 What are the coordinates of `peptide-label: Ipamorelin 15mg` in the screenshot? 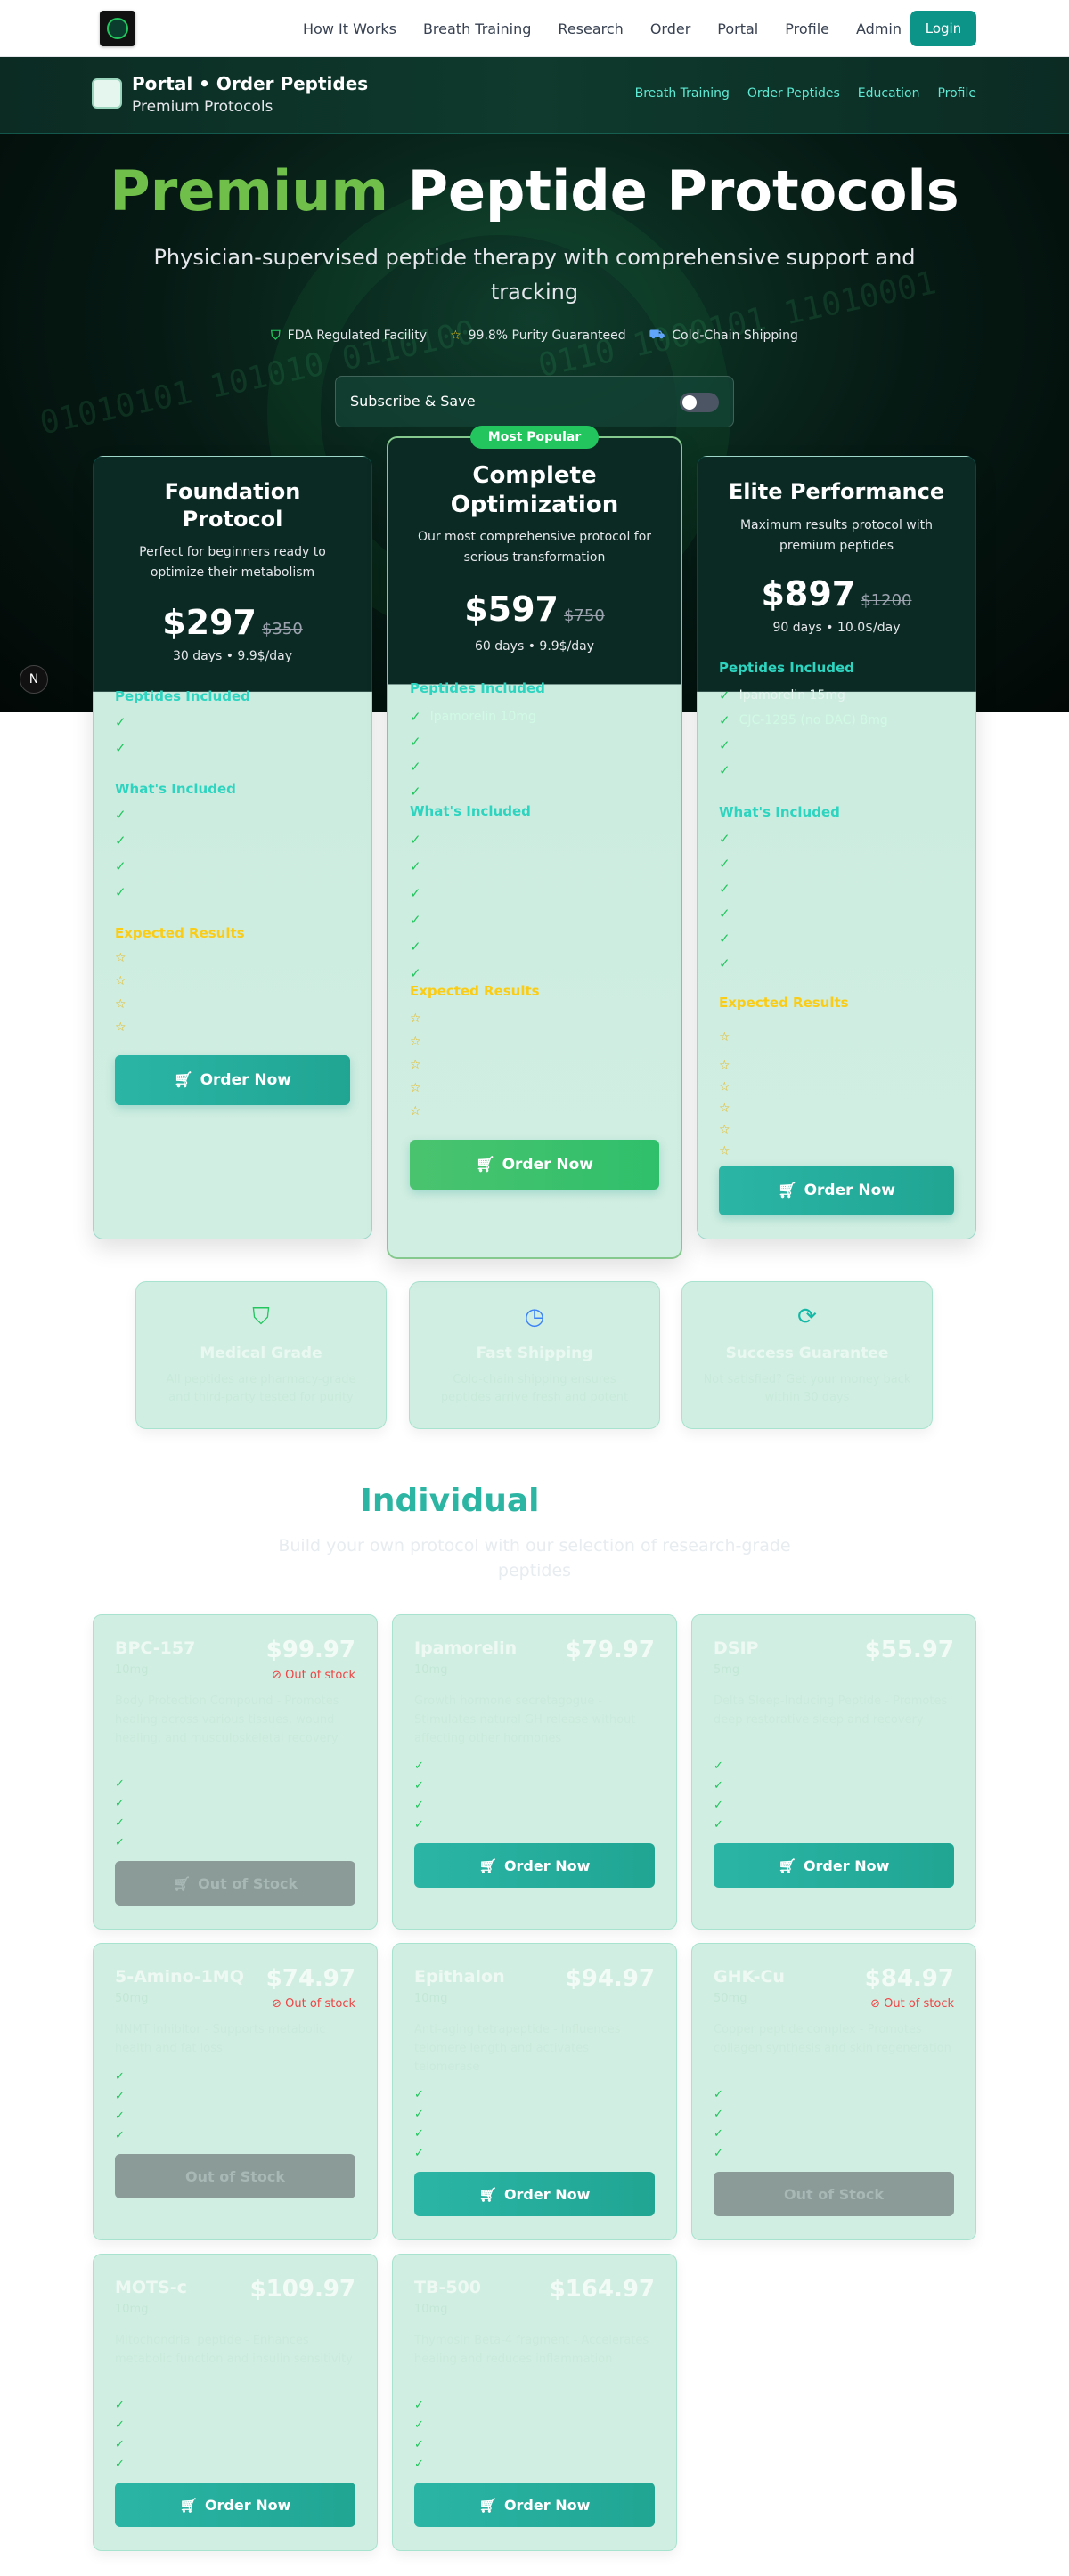 It's located at (792, 695).